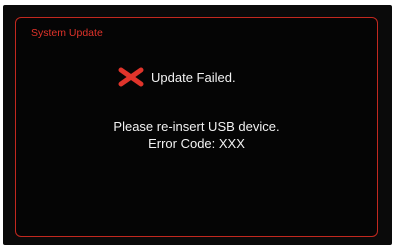 The width and height of the screenshot is (394, 249). Describe the element at coordinates (196, 143) in the screenshot. I see `error-code-text: Error Code: XXX` at that location.